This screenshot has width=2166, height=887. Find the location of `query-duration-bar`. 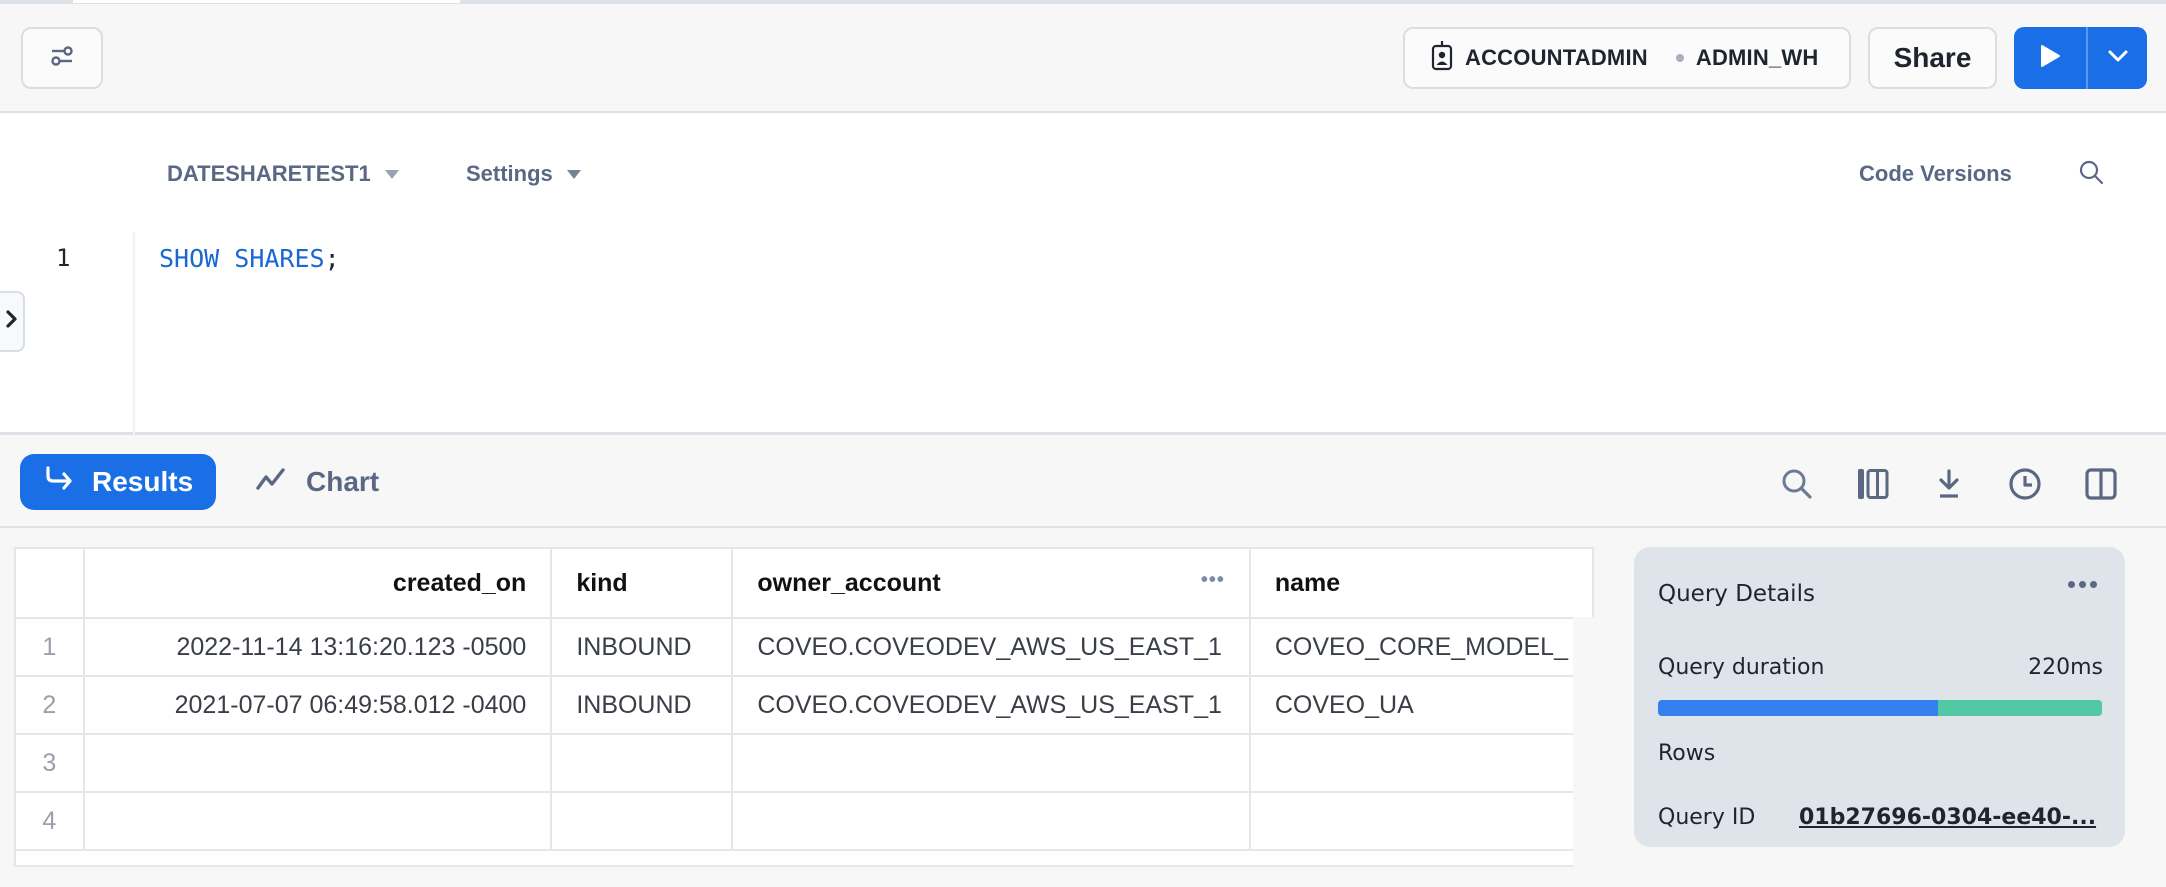

query-duration-bar is located at coordinates (1880, 708).